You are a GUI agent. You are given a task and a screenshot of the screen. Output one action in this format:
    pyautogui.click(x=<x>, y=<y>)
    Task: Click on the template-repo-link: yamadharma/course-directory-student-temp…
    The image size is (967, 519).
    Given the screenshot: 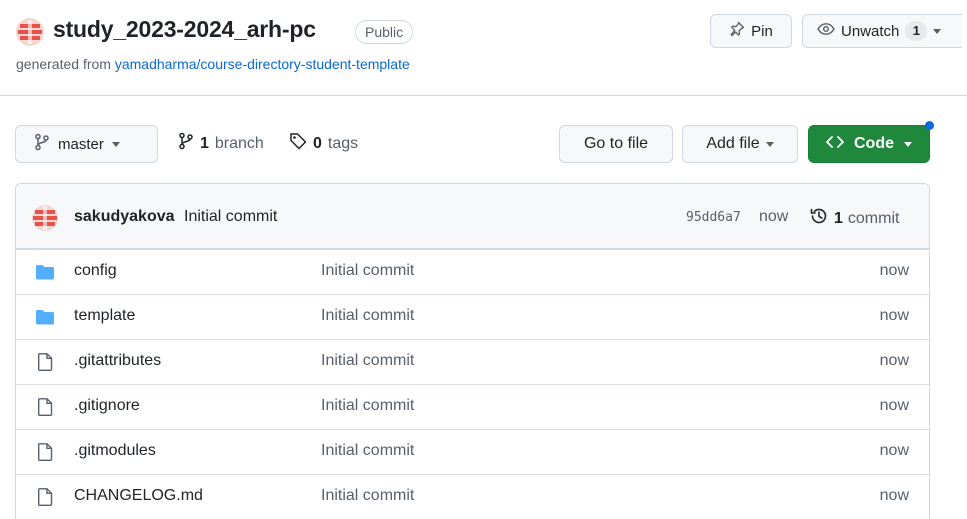 What is the action you would take?
    pyautogui.click(x=262, y=64)
    